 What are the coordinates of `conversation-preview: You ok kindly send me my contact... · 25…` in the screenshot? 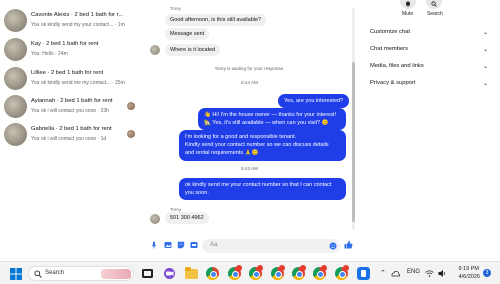 It's located at (78, 83).